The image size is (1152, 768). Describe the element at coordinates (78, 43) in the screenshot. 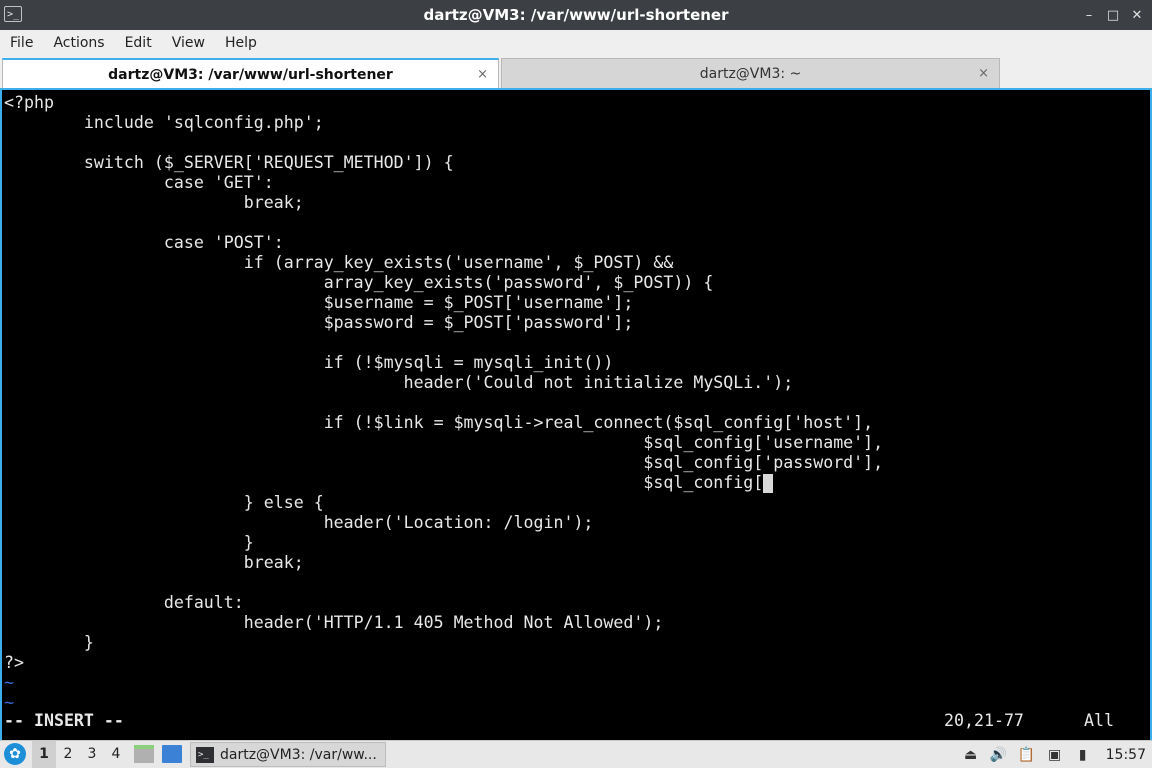

I see `menu-actions: Actions` at that location.